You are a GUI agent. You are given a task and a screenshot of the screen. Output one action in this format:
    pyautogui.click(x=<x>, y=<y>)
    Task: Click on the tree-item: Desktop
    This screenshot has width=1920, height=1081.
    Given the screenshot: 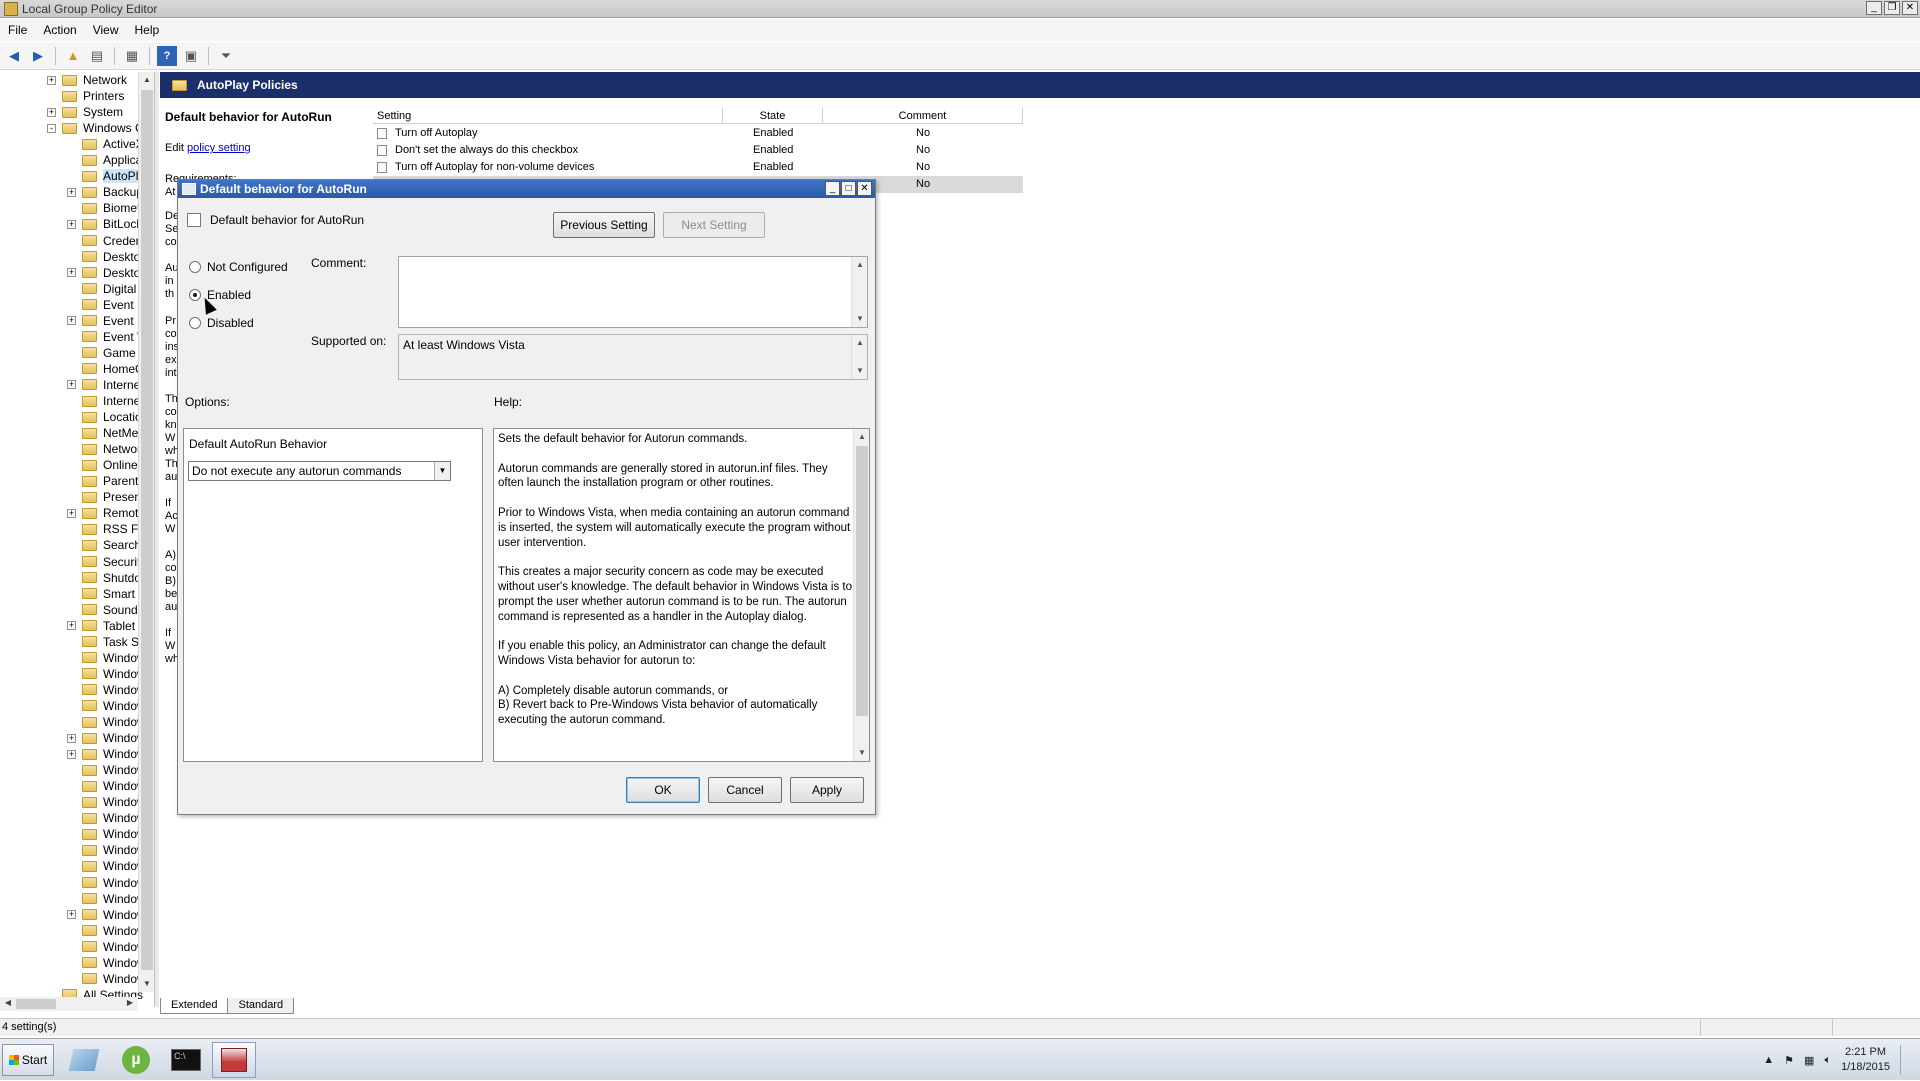 What is the action you would take?
    pyautogui.click(x=107, y=257)
    